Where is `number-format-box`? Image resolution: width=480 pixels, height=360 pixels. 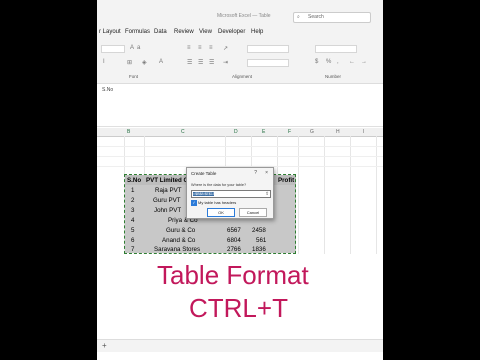 number-format-box is located at coordinates (336, 49).